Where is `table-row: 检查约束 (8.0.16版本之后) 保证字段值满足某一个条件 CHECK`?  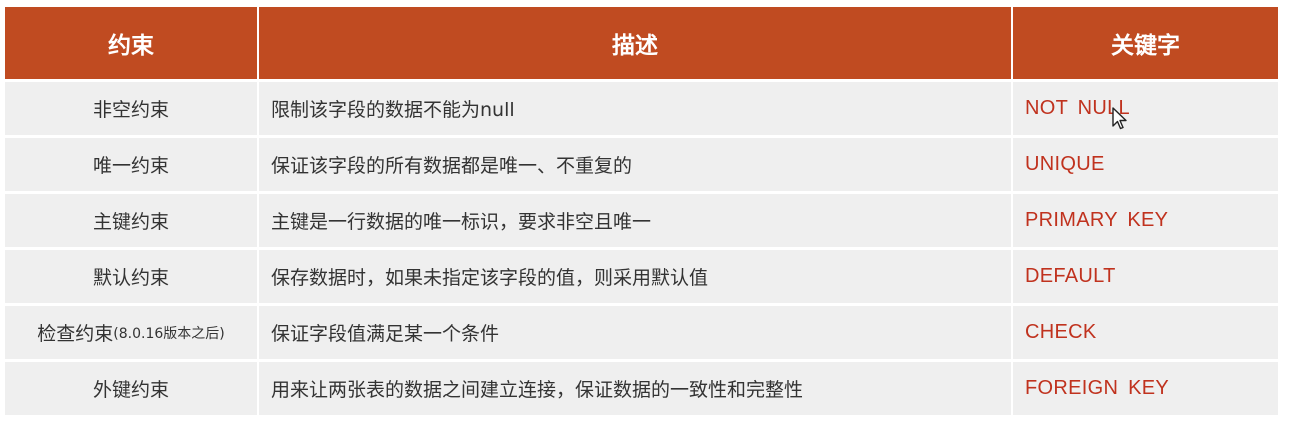 table-row: 检查约束 (8.0.16版本之后) 保证字段值满足某一个条件 CHECK is located at coordinates (641, 331).